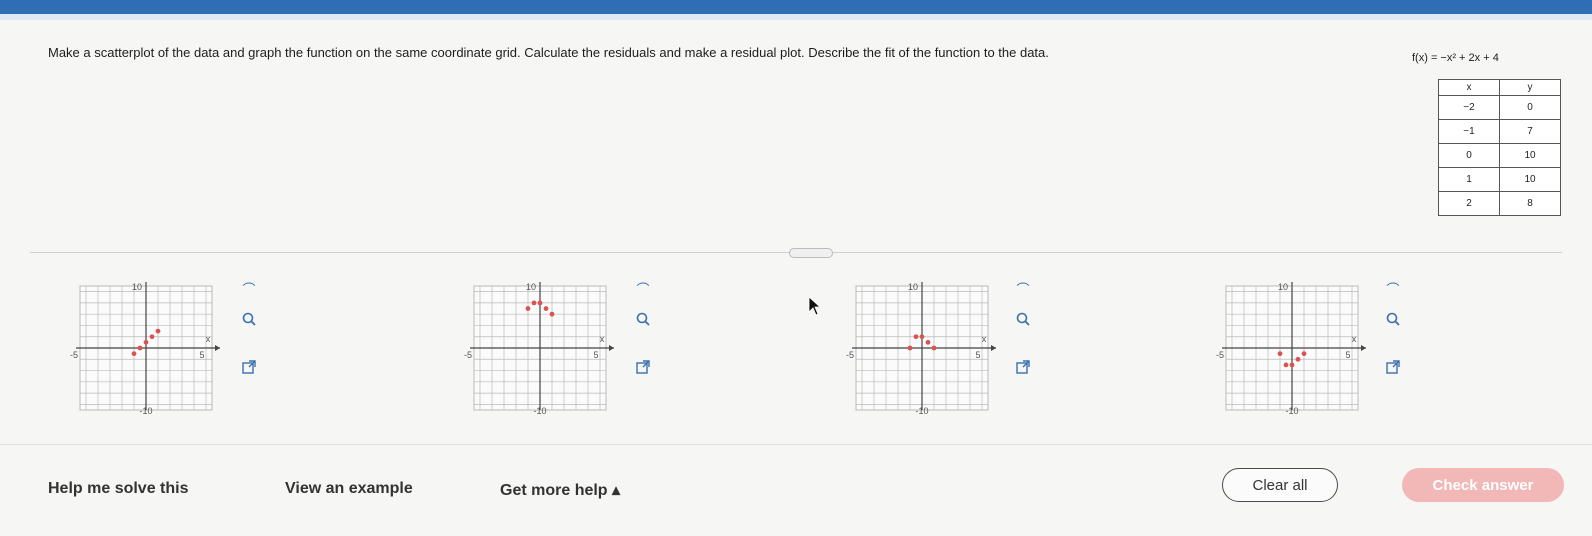 This screenshot has height=536, width=1592. What do you see at coordinates (560, 490) in the screenshot?
I see `get-more-help-link: Get more help ▴` at bounding box center [560, 490].